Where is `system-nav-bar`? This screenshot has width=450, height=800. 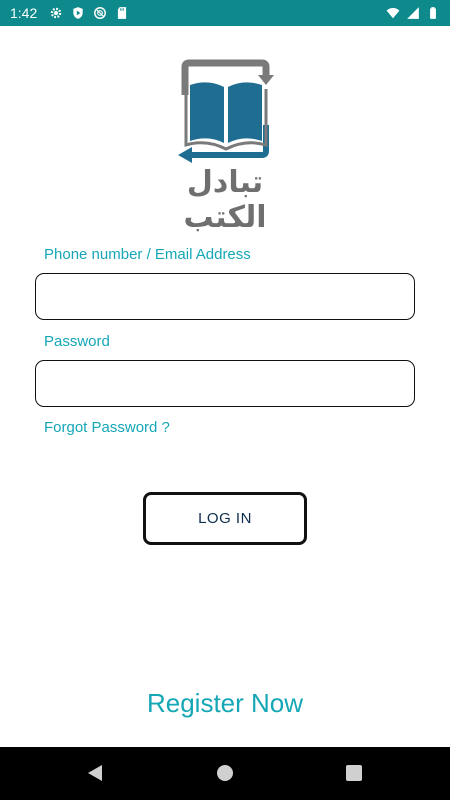 system-nav-bar is located at coordinates (225, 773).